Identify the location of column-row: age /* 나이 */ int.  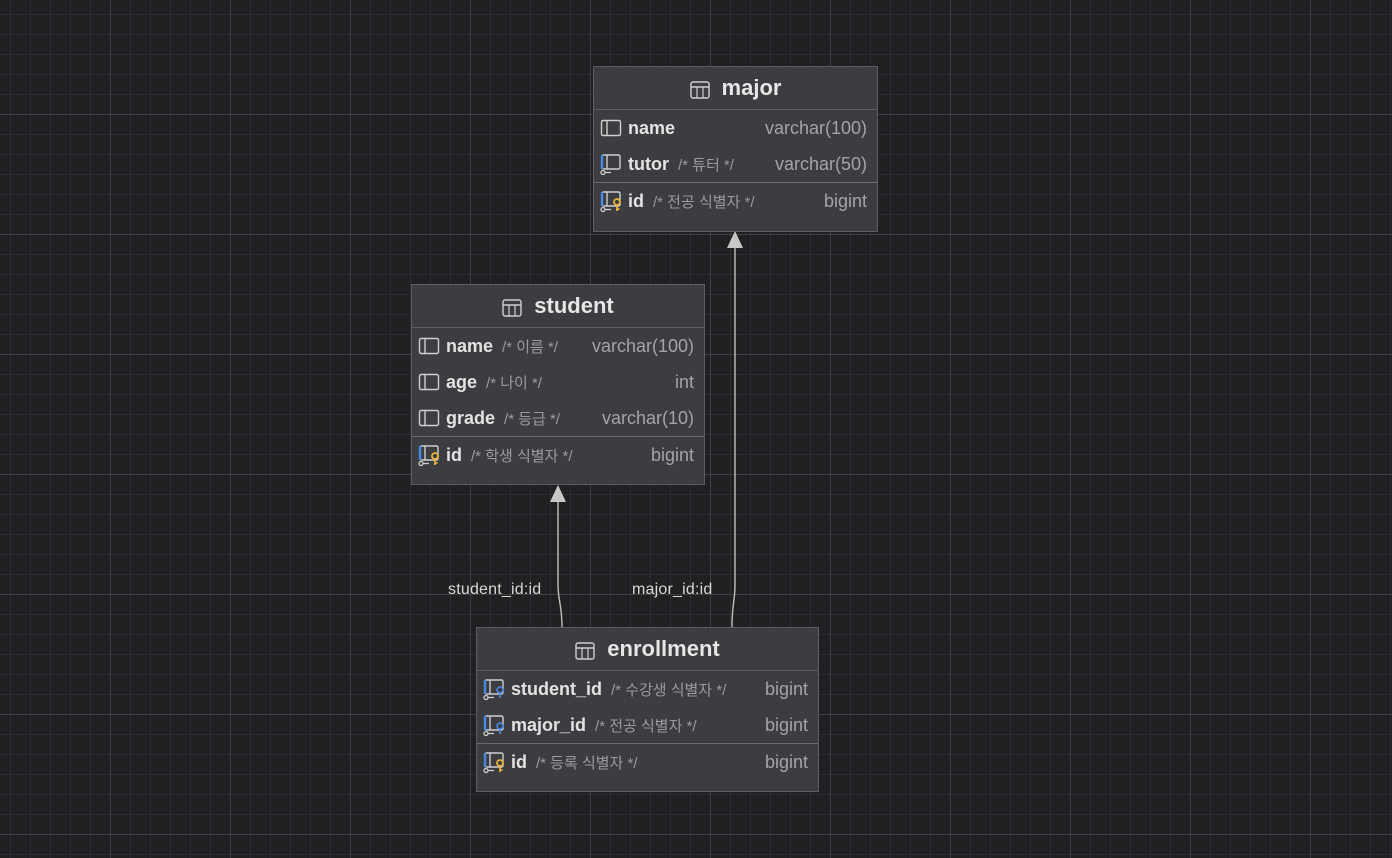
(558, 382).